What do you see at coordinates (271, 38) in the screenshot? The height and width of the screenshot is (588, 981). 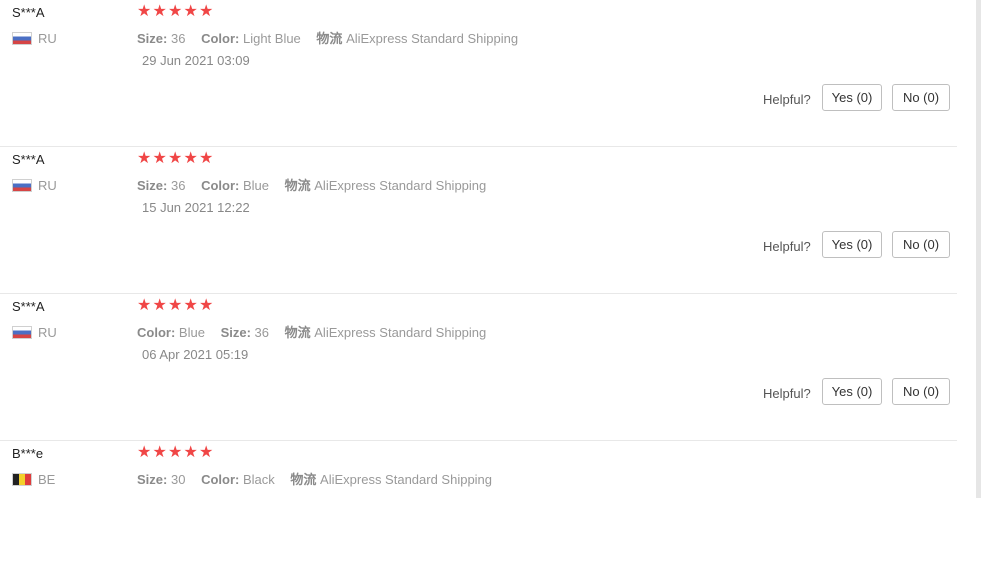 I see `sku-value: Light Blue` at bounding box center [271, 38].